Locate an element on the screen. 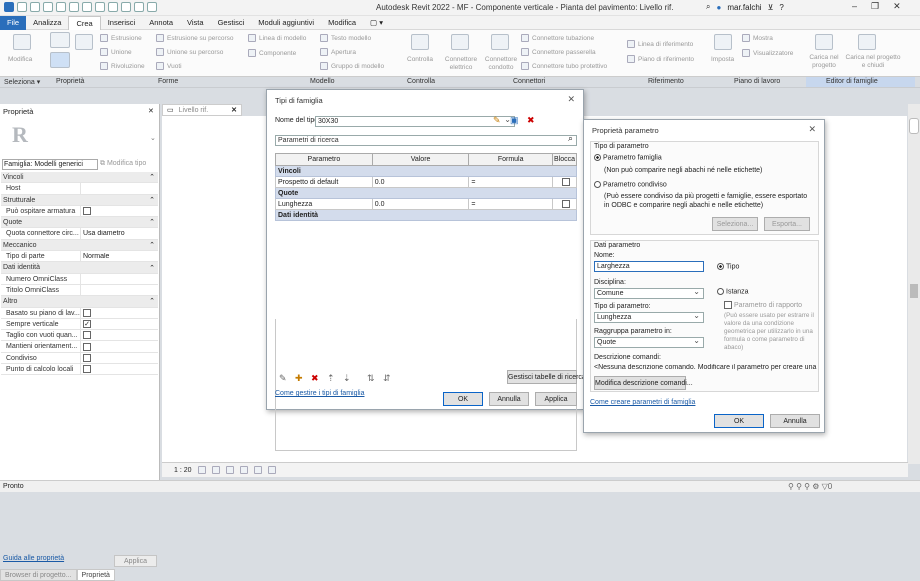  help-icon: ? is located at coordinates (781, 7).